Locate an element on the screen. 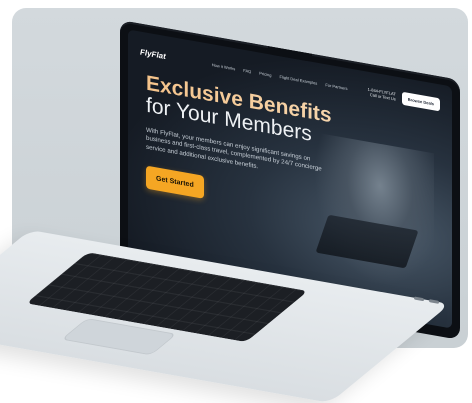 Image resolution: width=472 pixels, height=403 pixels. get-started-button: Get Started is located at coordinates (175, 182).